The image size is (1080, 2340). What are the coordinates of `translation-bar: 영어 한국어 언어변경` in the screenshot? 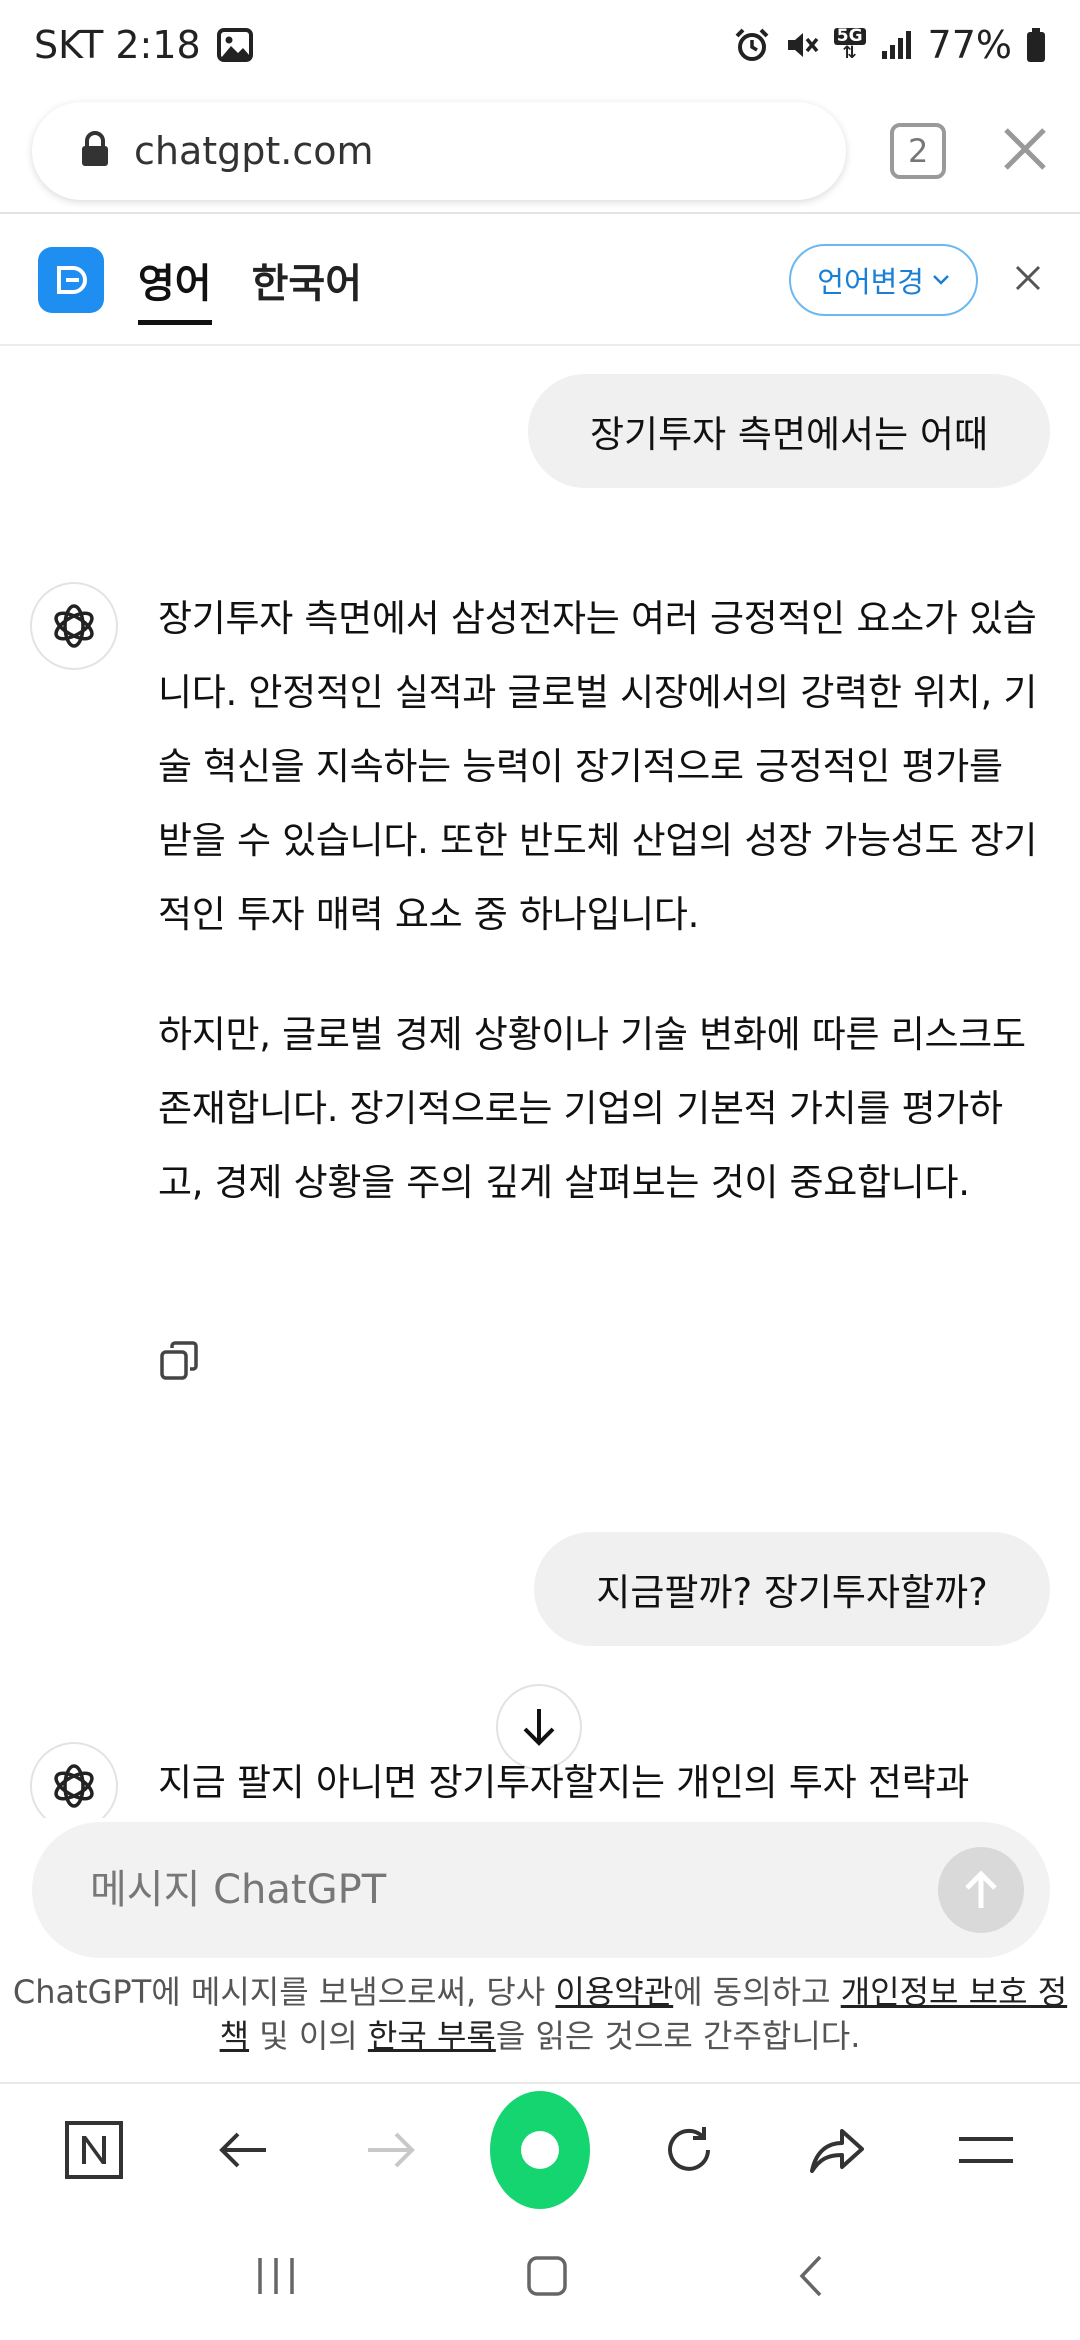 It's located at (540, 281).